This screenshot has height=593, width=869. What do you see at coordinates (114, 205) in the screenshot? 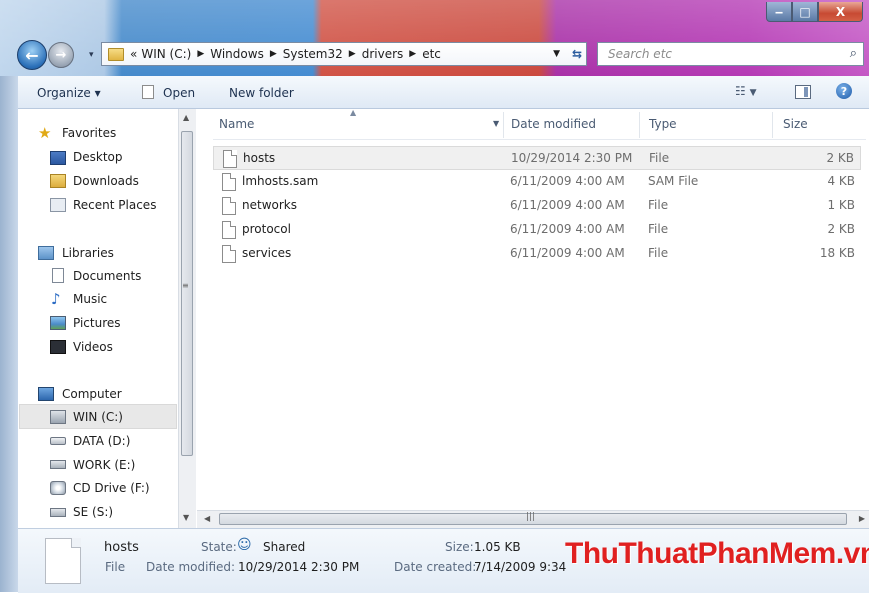
I see `nav-recent-places: Recent Places` at bounding box center [114, 205].